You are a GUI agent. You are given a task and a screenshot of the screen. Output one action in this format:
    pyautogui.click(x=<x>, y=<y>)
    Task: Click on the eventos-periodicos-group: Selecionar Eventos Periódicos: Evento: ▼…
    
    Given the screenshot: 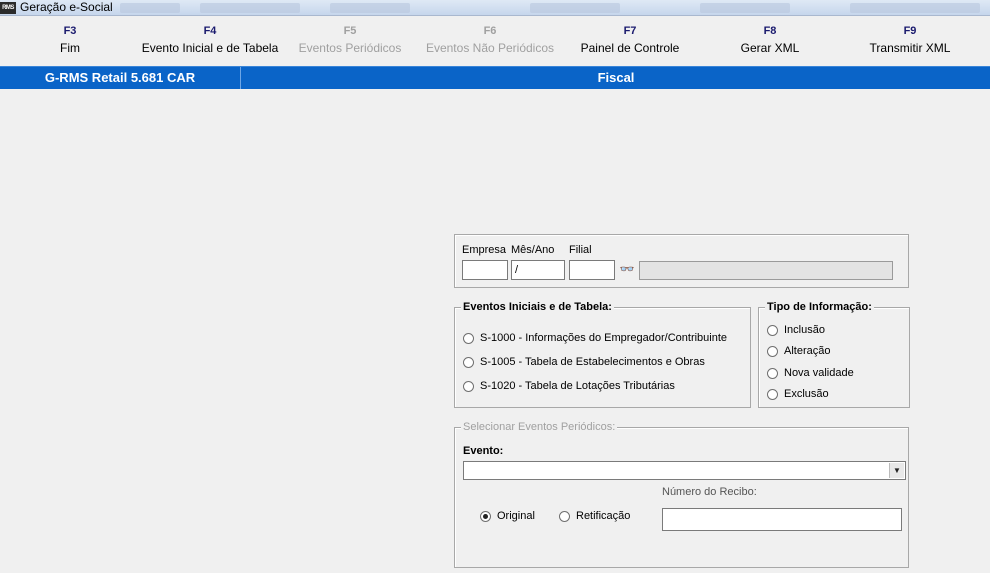 What is the action you would take?
    pyautogui.click(x=681, y=494)
    